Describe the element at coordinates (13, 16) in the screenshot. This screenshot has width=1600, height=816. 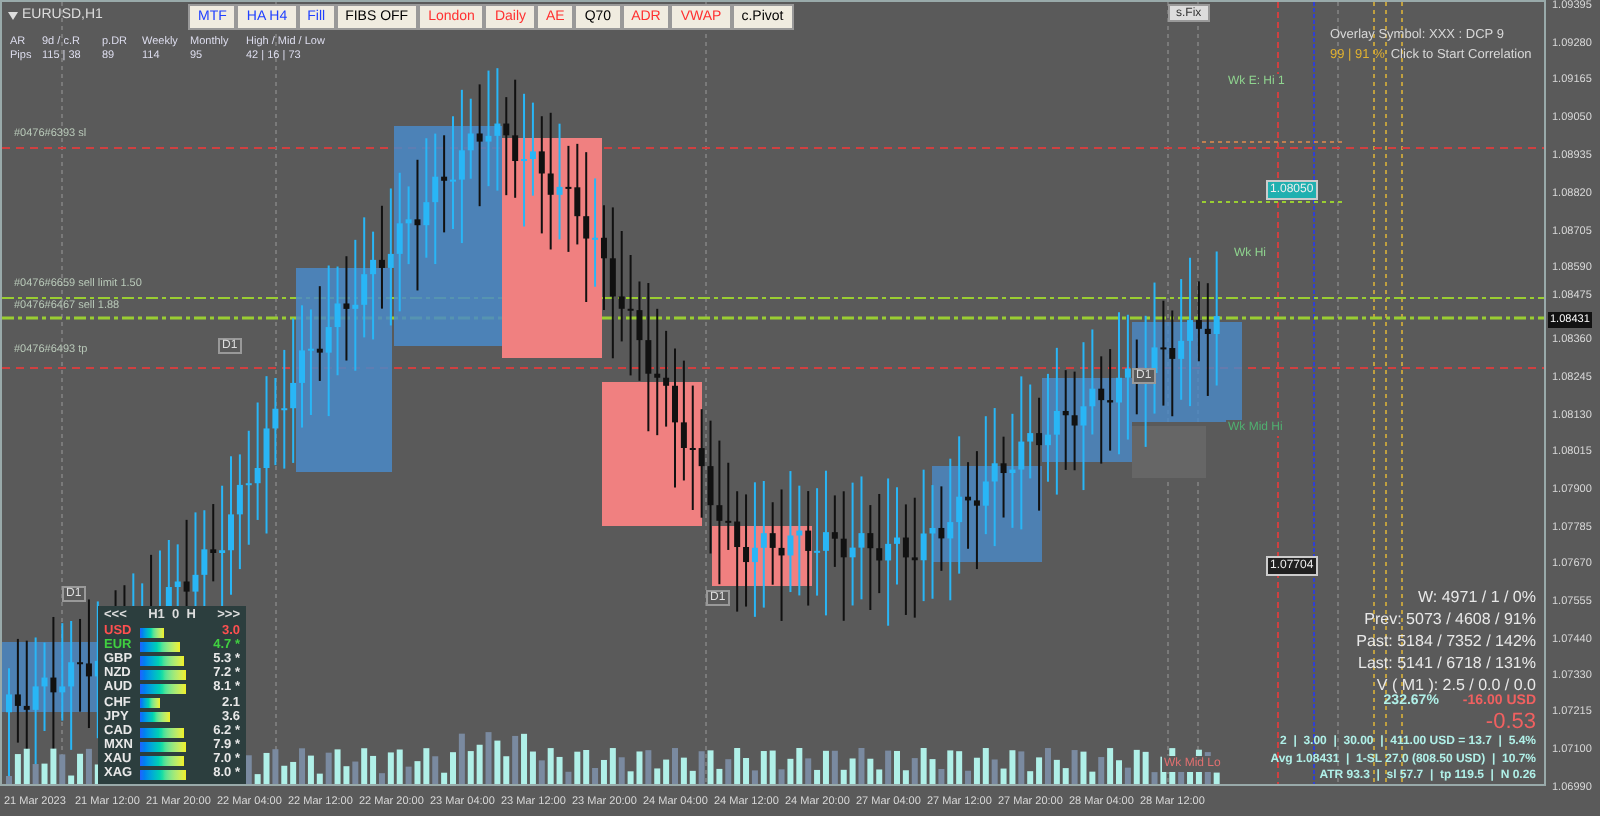
I see `caret-icon` at that location.